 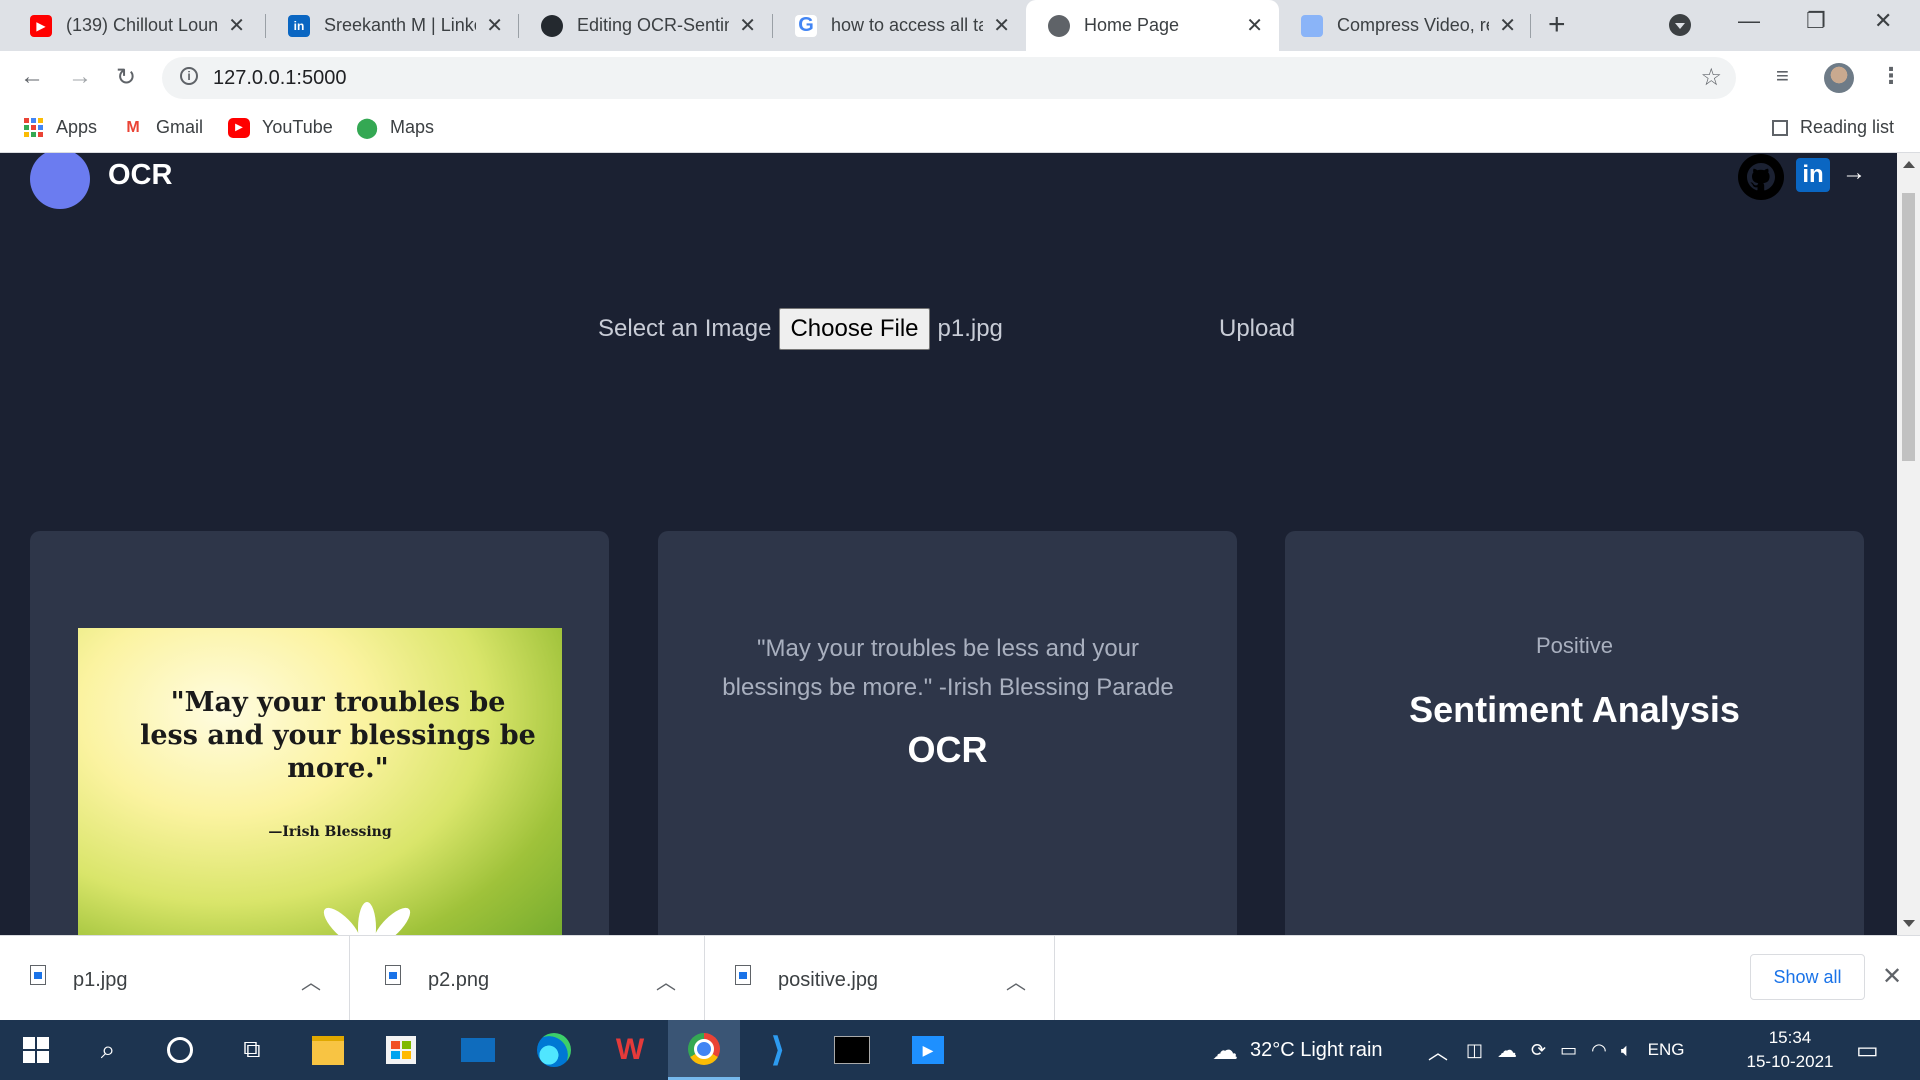 What do you see at coordinates (1507, 1050) in the screenshot?
I see `onedrive-icon: ☁` at bounding box center [1507, 1050].